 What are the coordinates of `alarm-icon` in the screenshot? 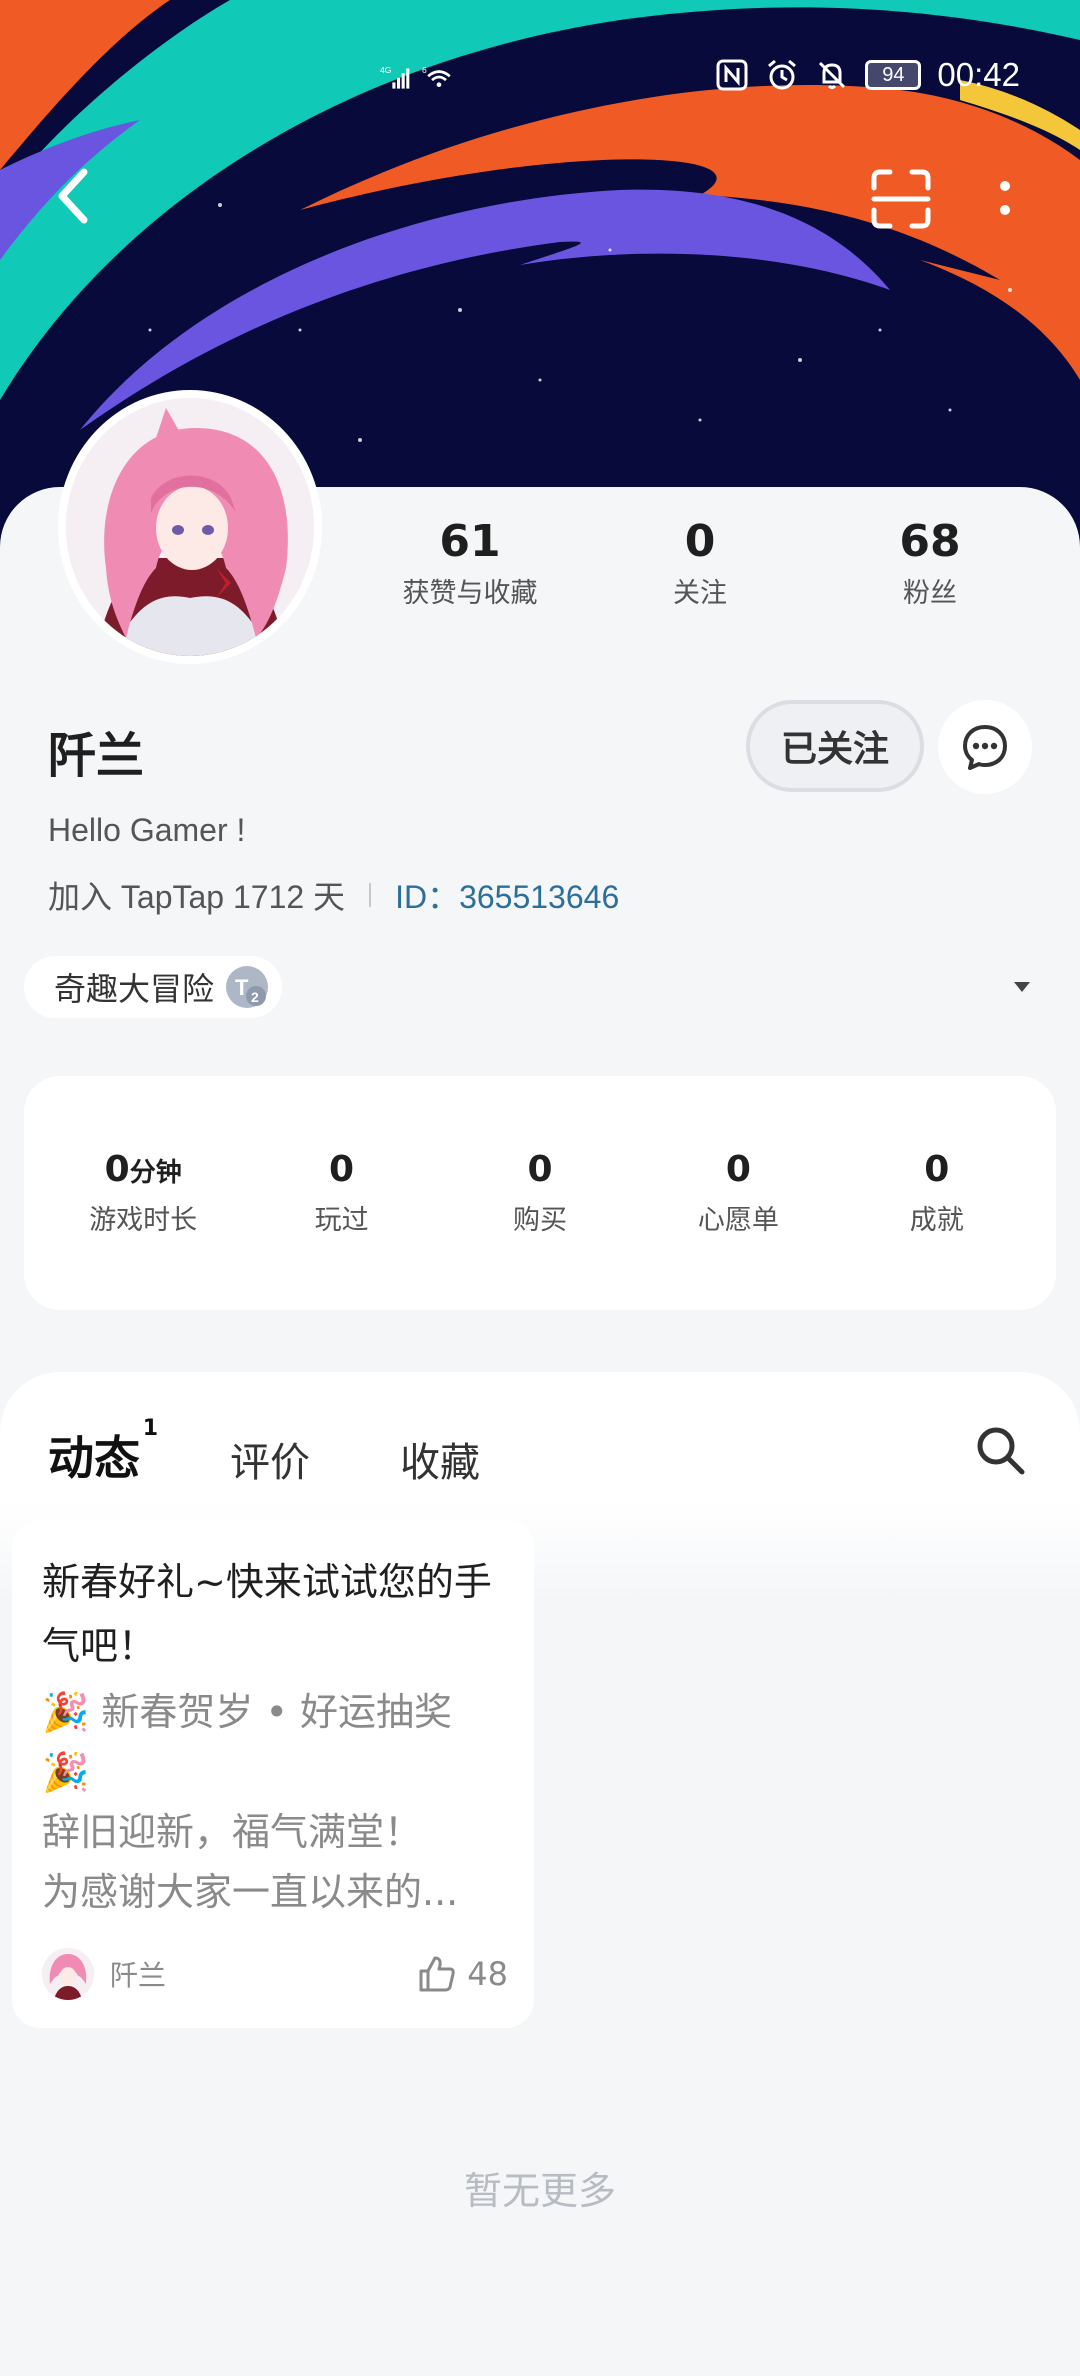 It's located at (782, 74).